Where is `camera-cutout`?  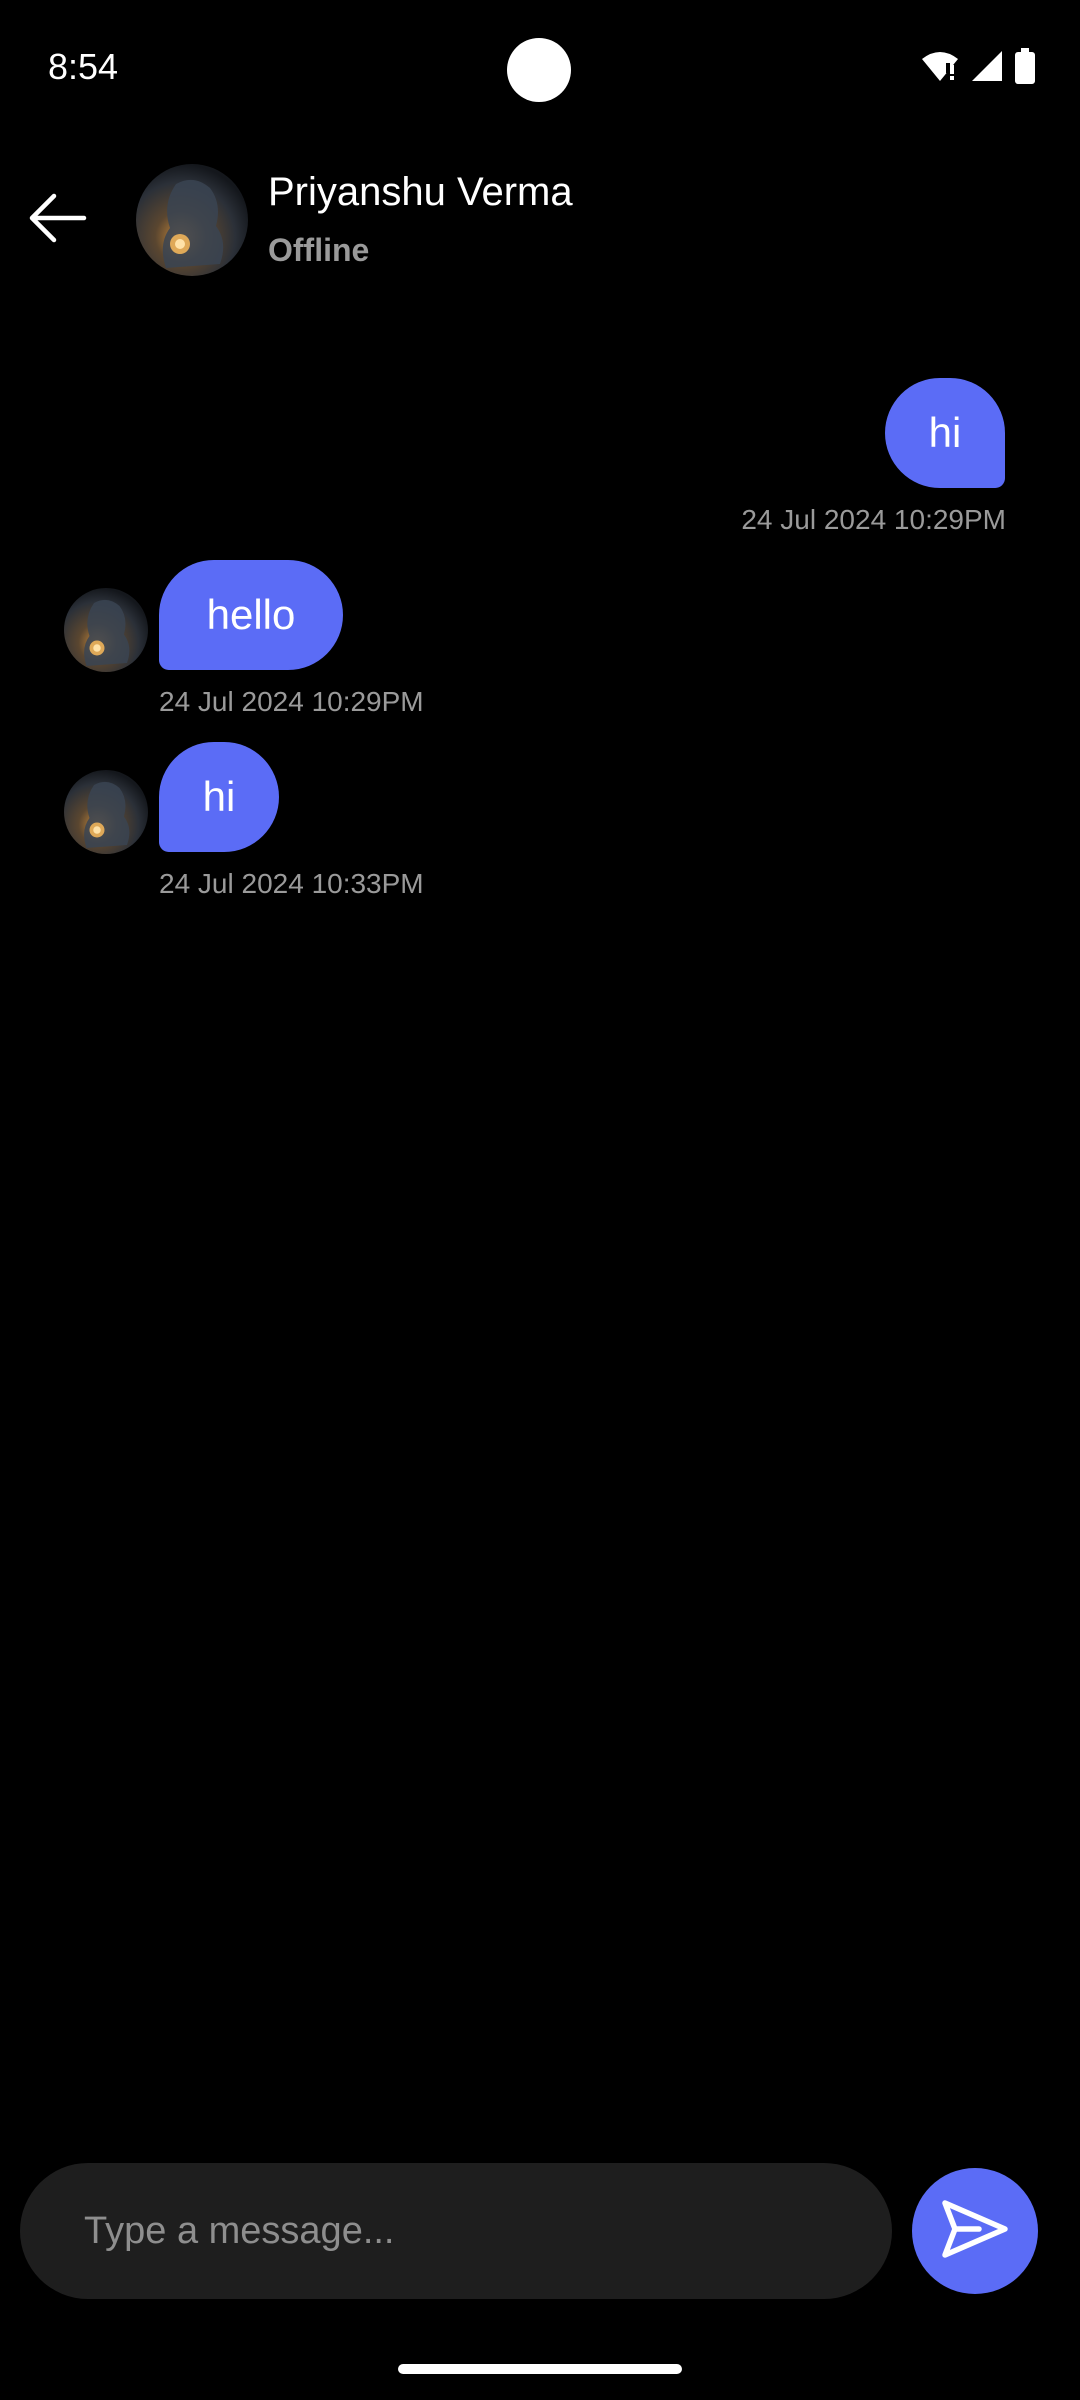
camera-cutout is located at coordinates (539, 70).